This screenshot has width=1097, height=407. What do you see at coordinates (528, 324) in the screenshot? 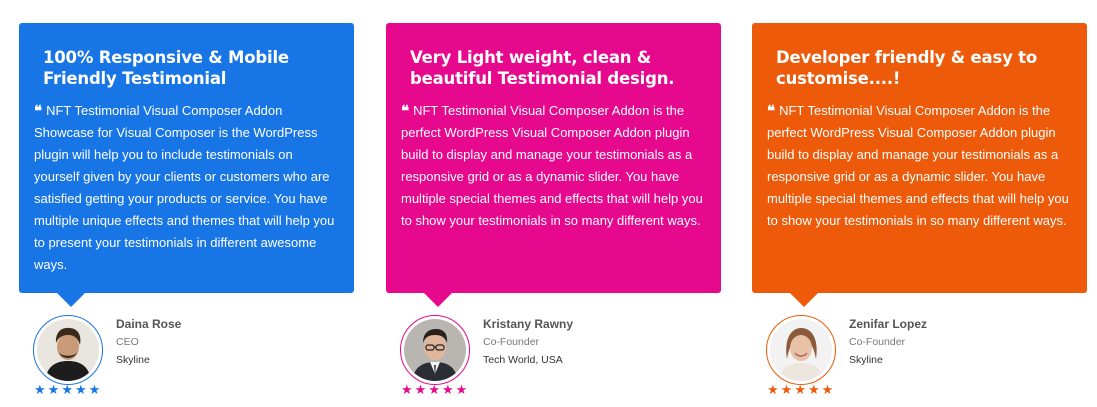
I see `author-name: Kristany Rawny` at bounding box center [528, 324].